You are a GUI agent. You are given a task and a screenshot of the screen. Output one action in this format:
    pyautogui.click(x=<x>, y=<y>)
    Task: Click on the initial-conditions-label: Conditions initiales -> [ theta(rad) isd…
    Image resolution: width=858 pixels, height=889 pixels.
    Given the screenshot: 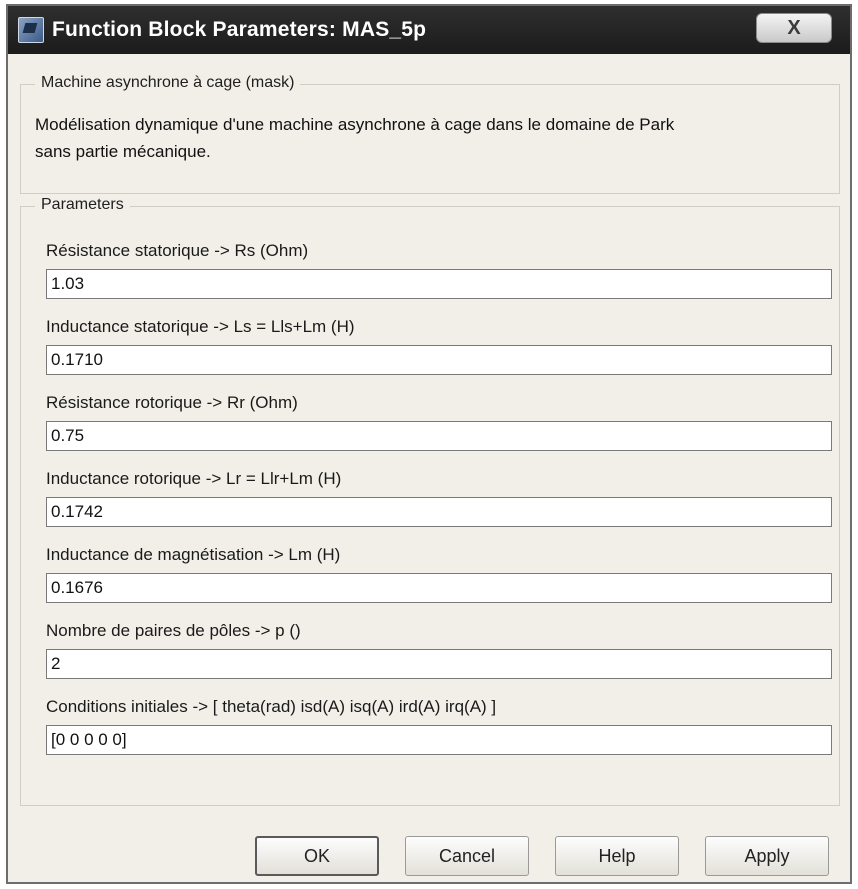 What is the action you would take?
    pyautogui.click(x=271, y=706)
    